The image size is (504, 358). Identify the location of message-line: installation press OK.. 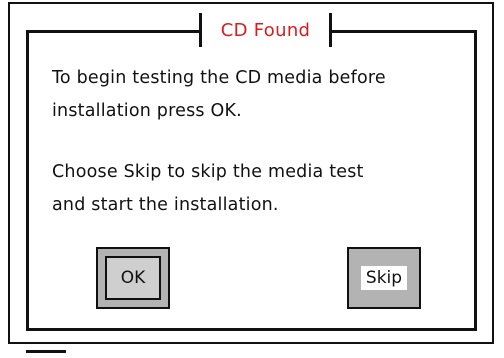
(147, 111).